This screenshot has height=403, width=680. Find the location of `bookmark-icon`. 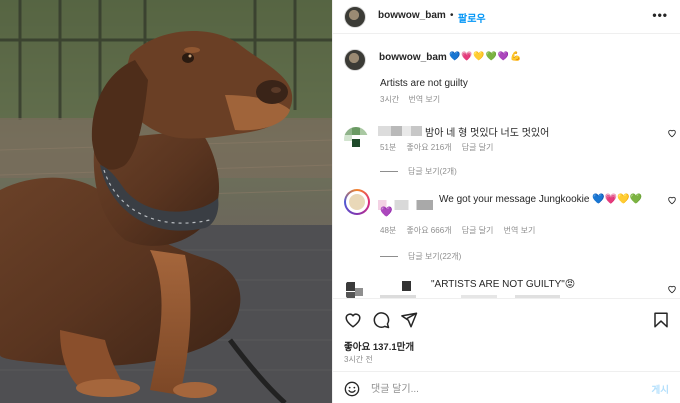

bookmark-icon is located at coordinates (661, 320).